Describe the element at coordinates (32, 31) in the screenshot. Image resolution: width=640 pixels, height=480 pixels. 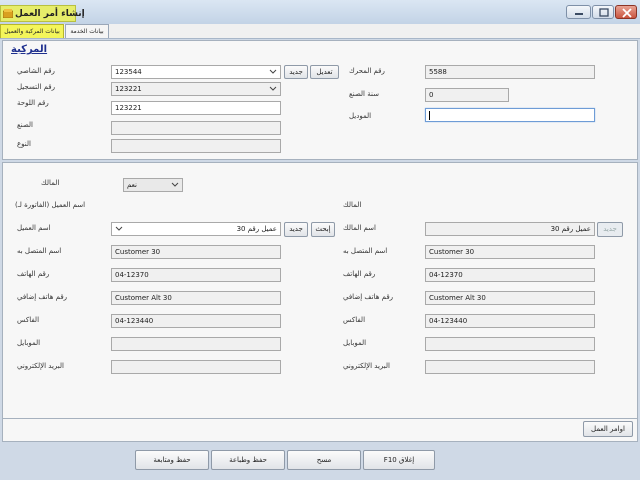
I see `tab-vehicle-customer: بيانات المركبة والعميل` at that location.